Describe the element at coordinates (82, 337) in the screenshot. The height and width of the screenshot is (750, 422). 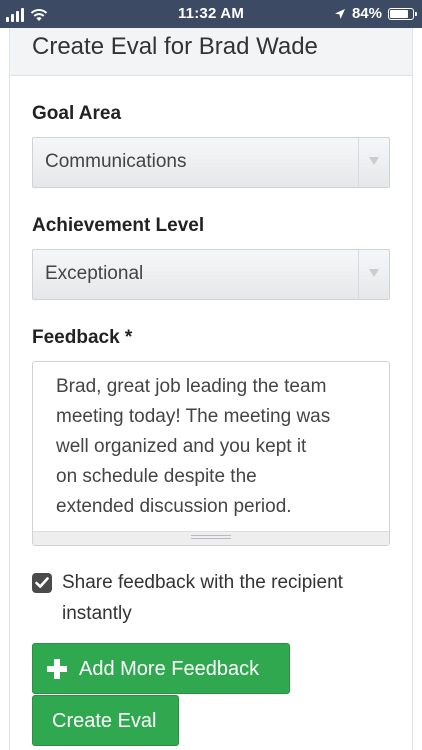
I see `feedback-label: Feedback *` at that location.